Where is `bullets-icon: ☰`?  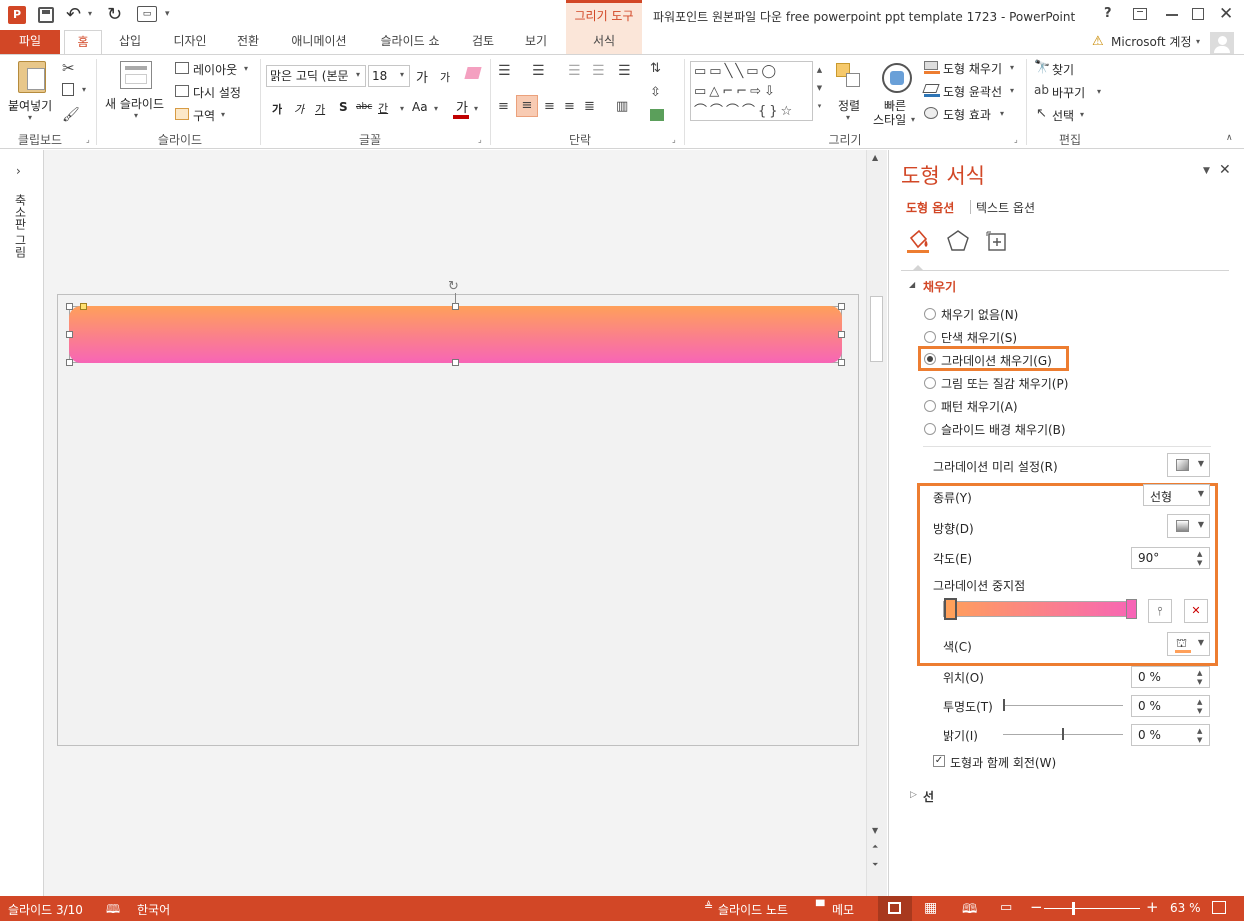
bullets-icon: ☰ is located at coordinates (504, 71).